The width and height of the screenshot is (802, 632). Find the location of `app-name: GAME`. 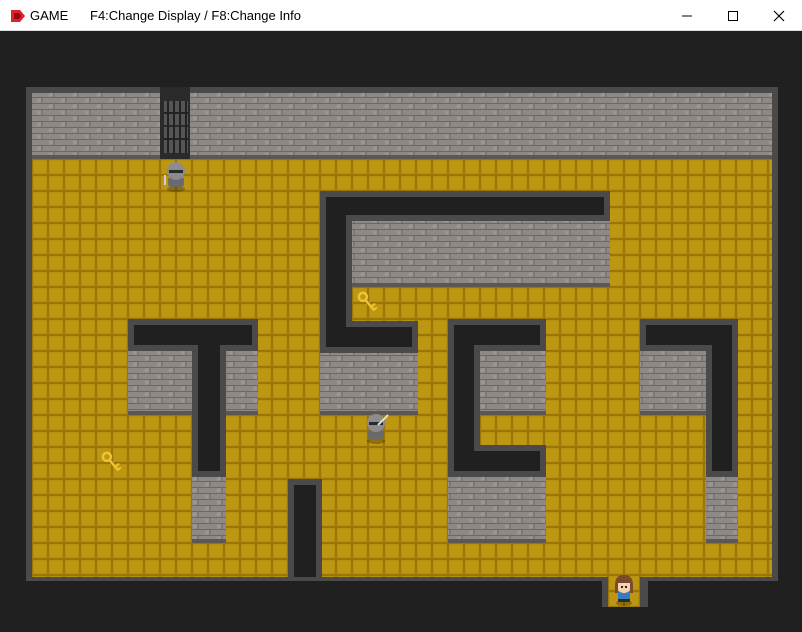

app-name: GAME is located at coordinates (49, 15).